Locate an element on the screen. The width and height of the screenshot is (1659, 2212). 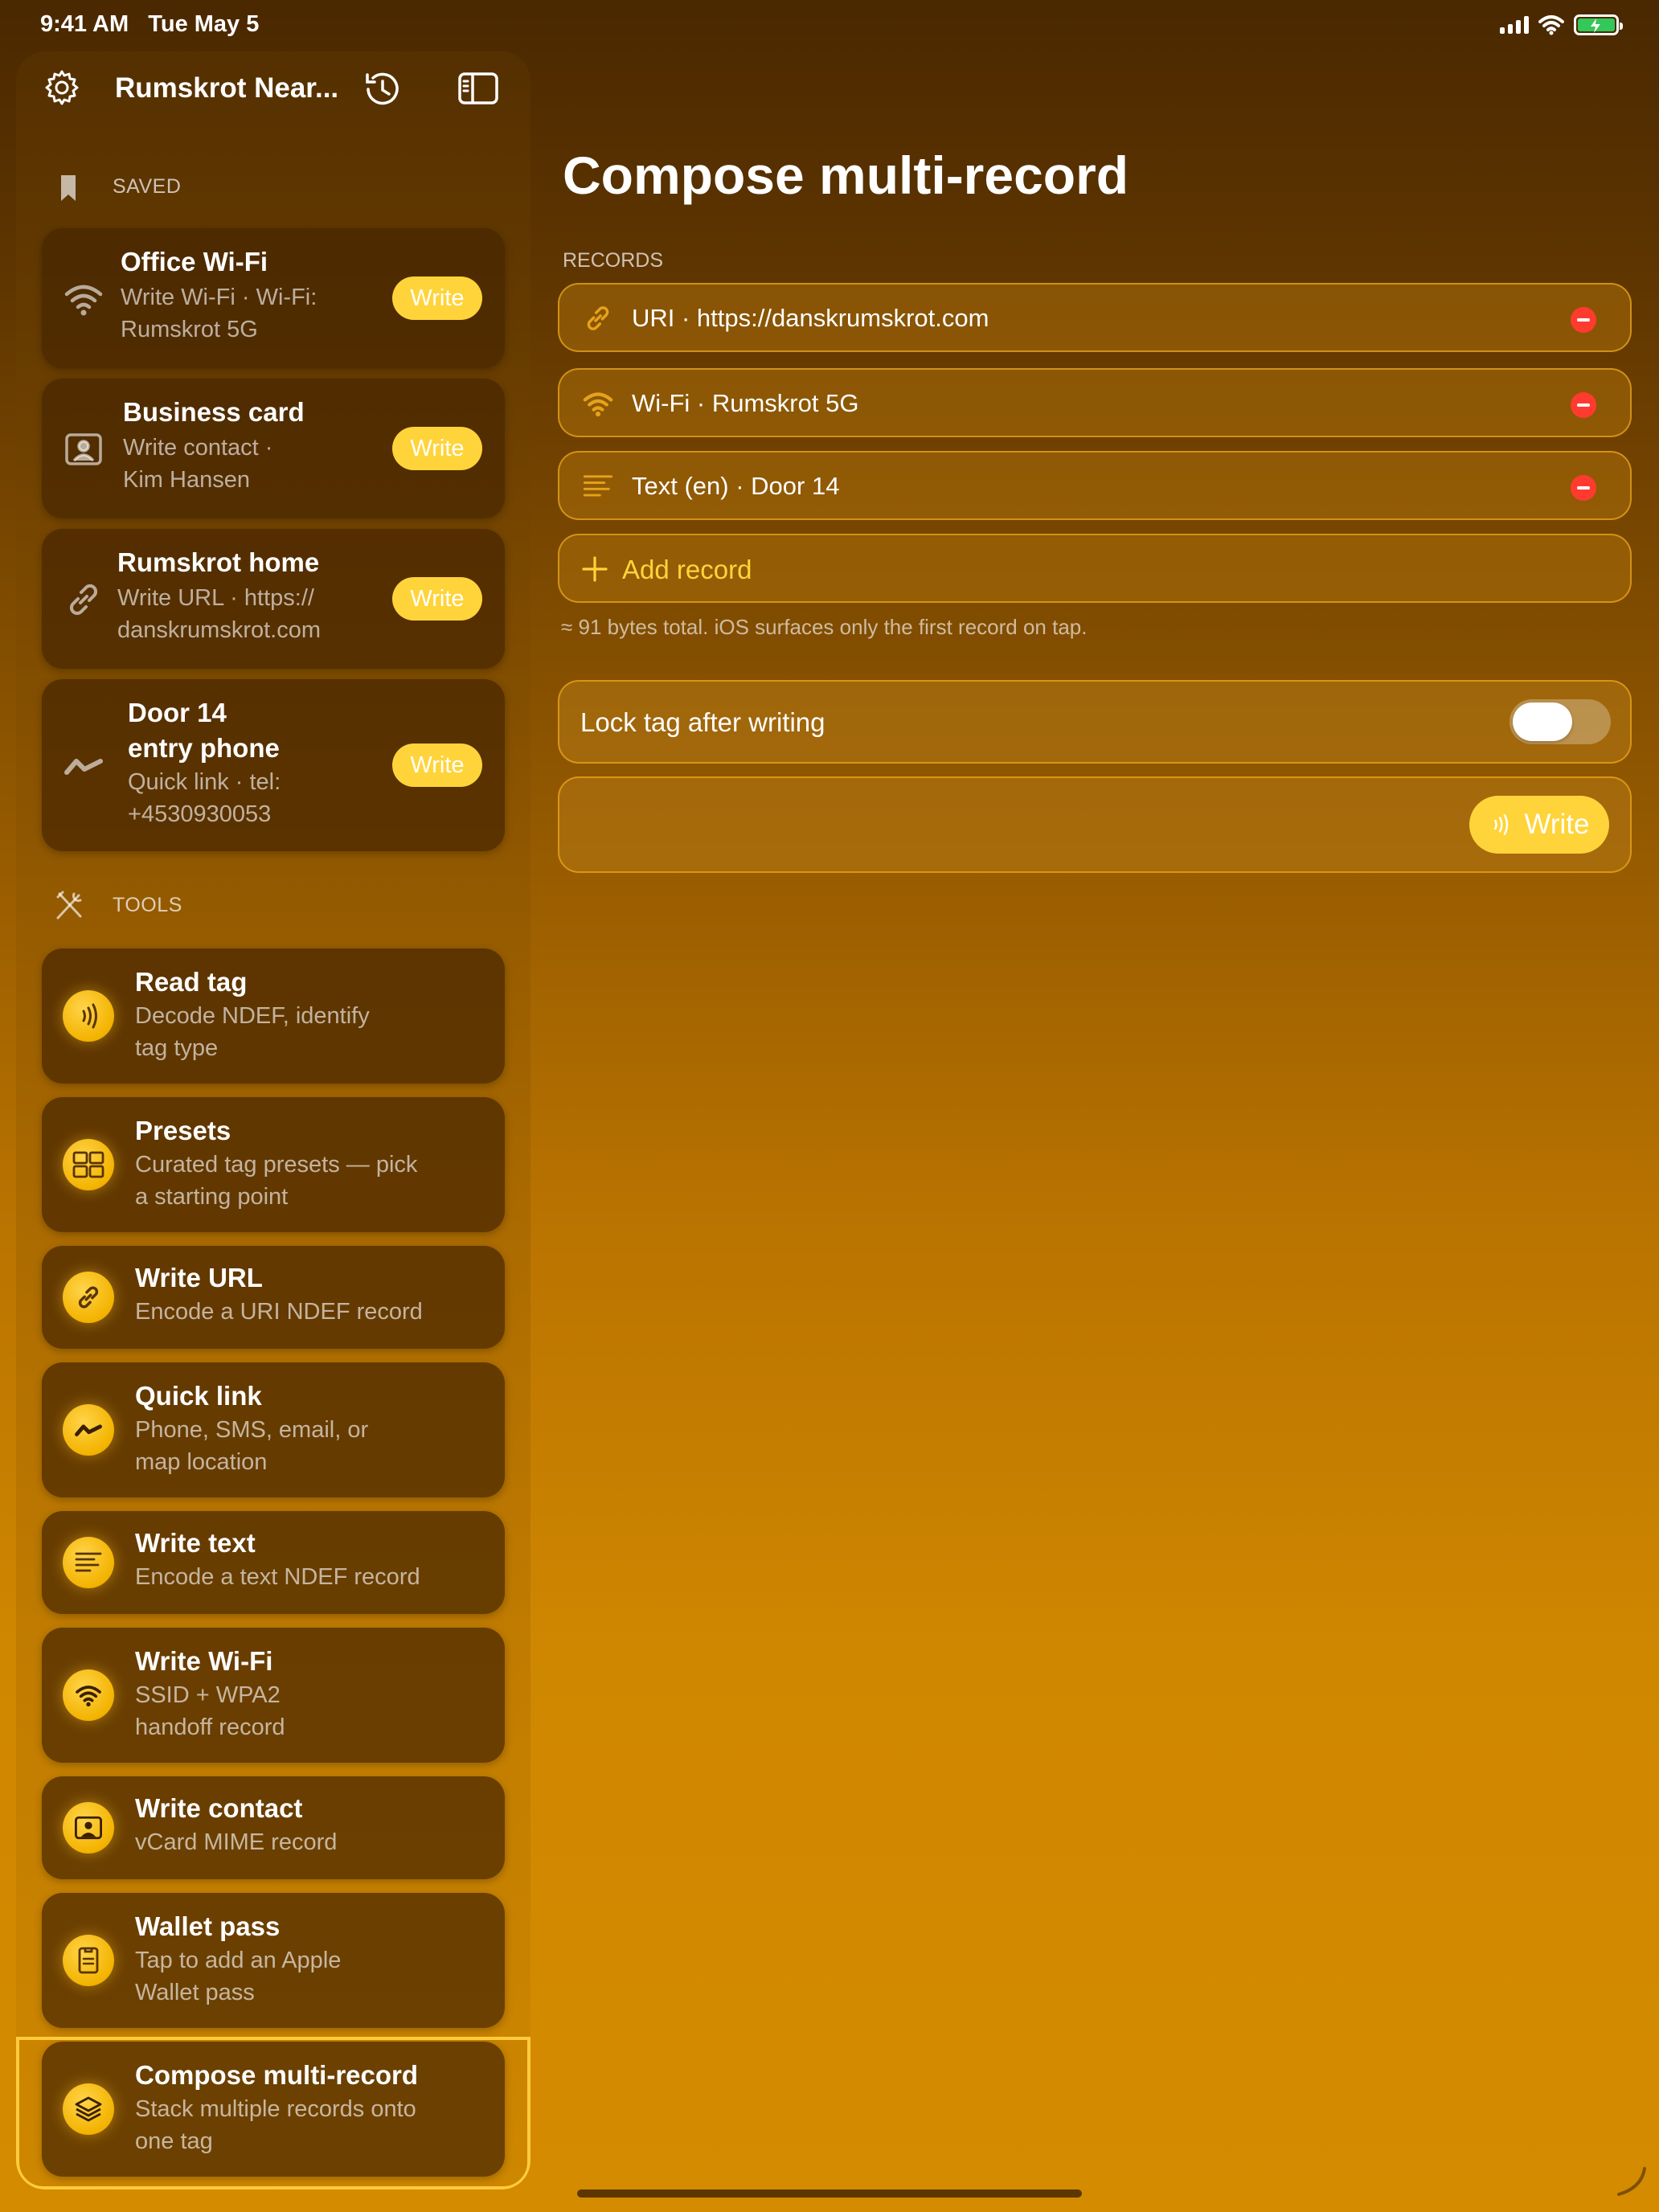
plus-icon is located at coordinates (595, 569).